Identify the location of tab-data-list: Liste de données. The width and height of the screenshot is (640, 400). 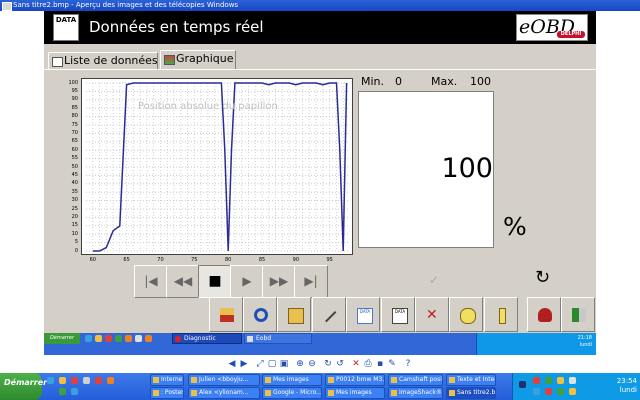
(103, 60).